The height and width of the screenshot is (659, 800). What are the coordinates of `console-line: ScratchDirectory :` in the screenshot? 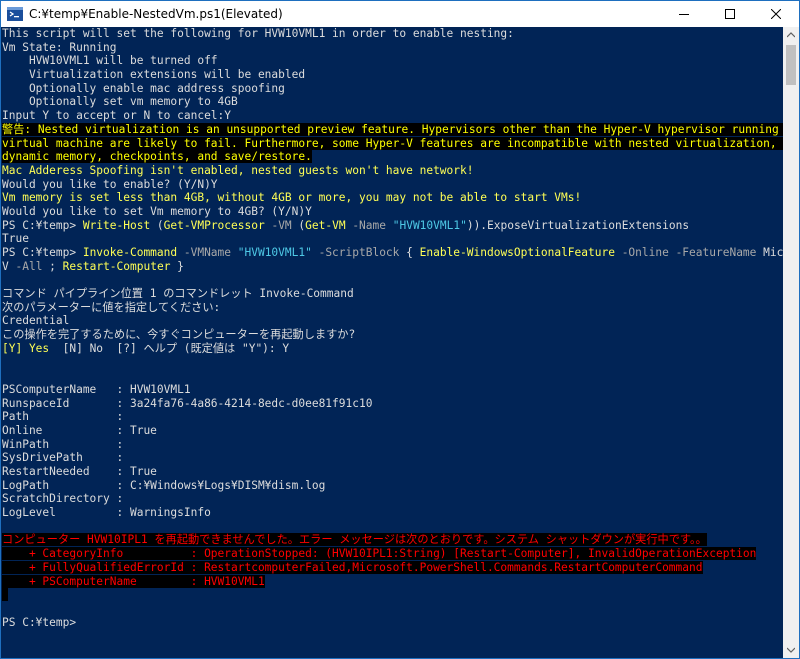 It's located at (63, 499).